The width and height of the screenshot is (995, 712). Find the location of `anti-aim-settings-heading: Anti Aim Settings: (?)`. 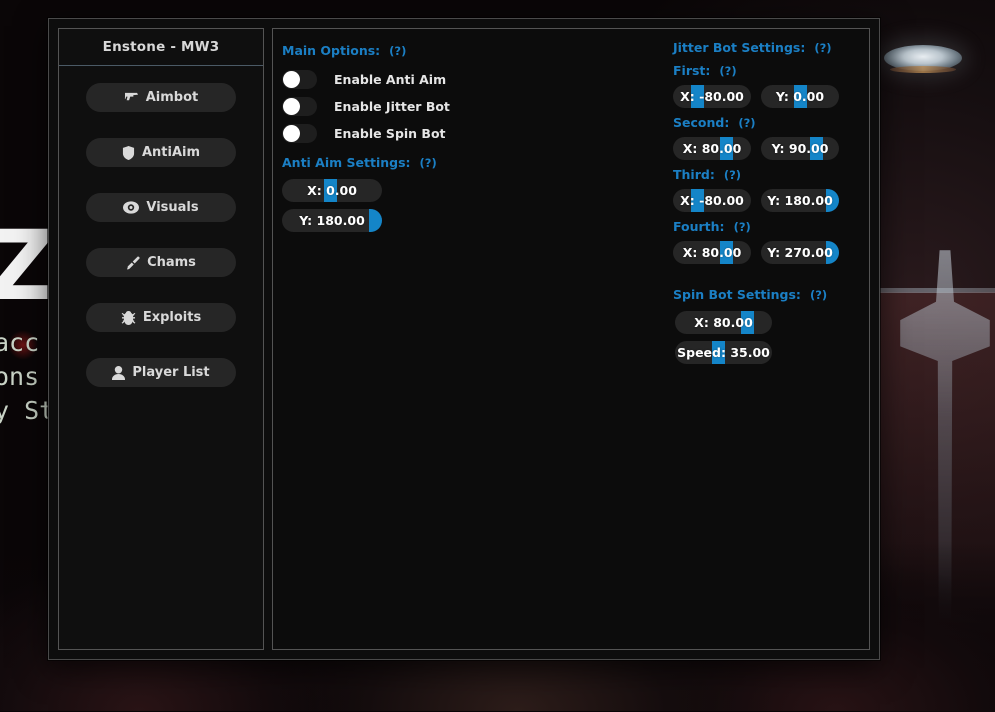

anti-aim-settings-heading: Anti Aim Settings: (?) is located at coordinates (474, 162).